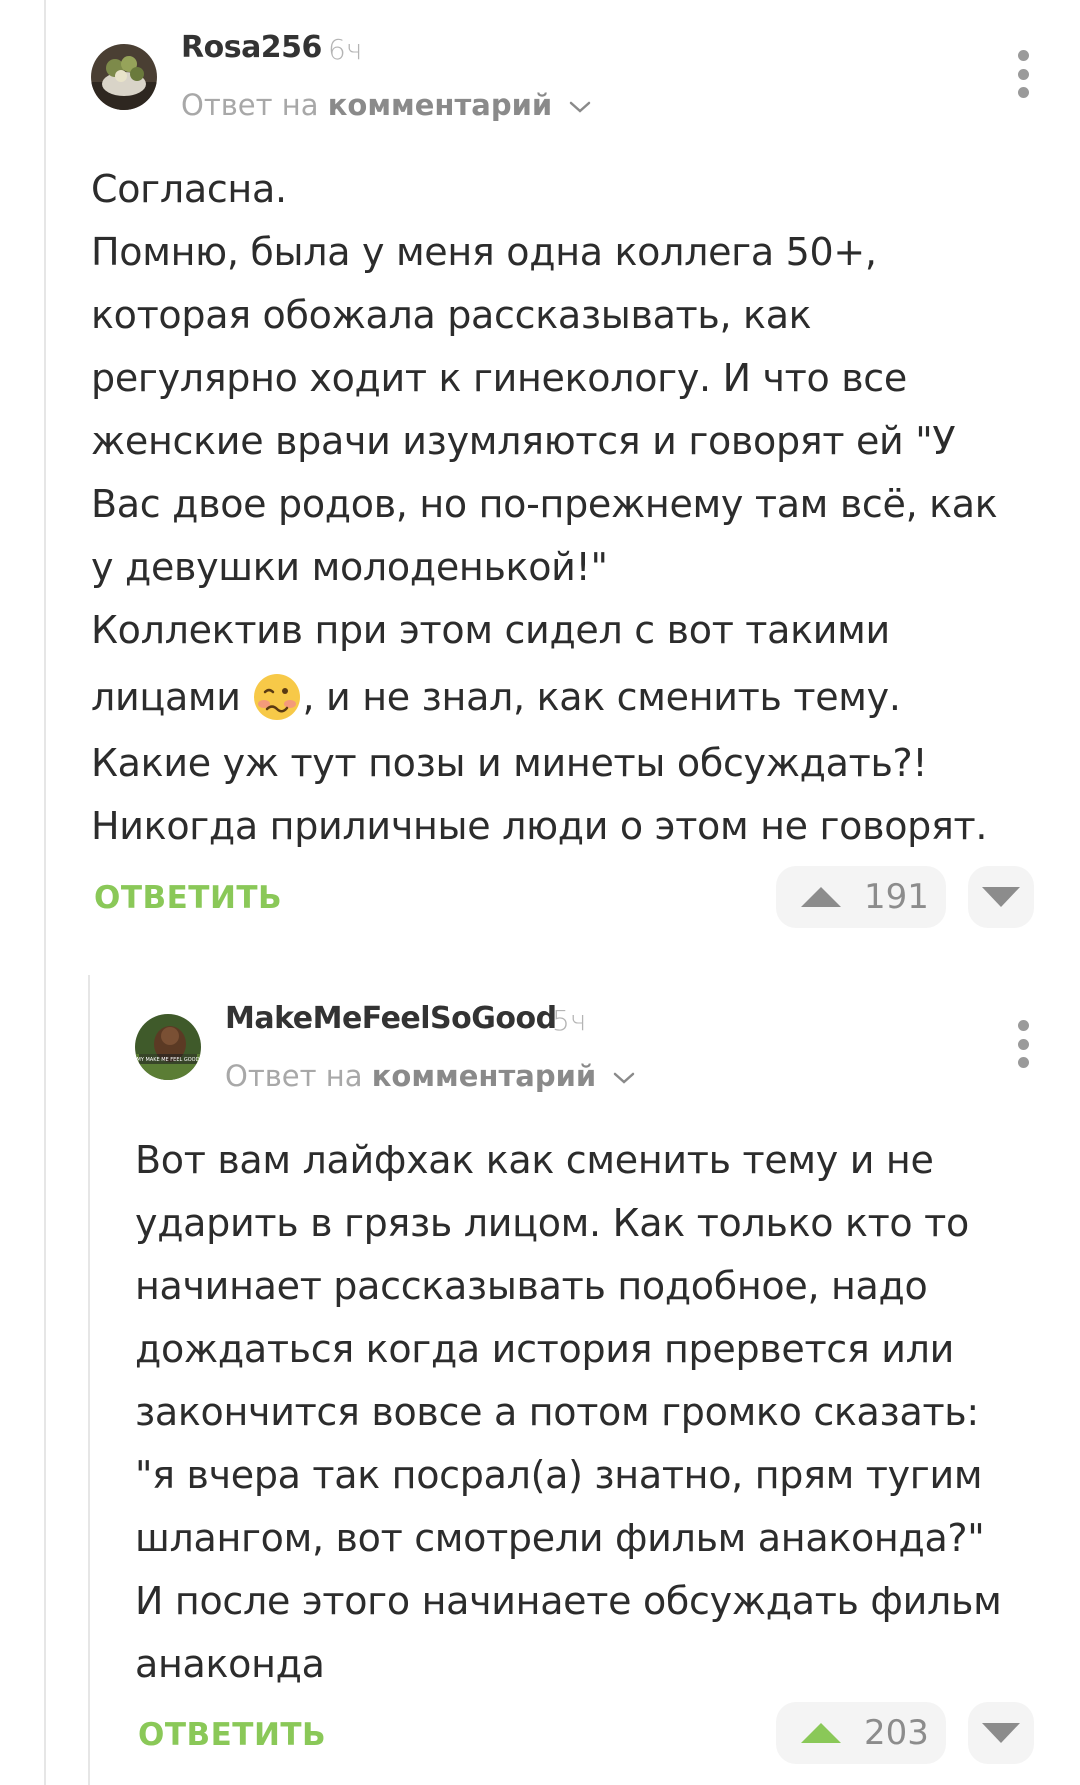  I want to click on rating-count: 191, so click(896, 897).